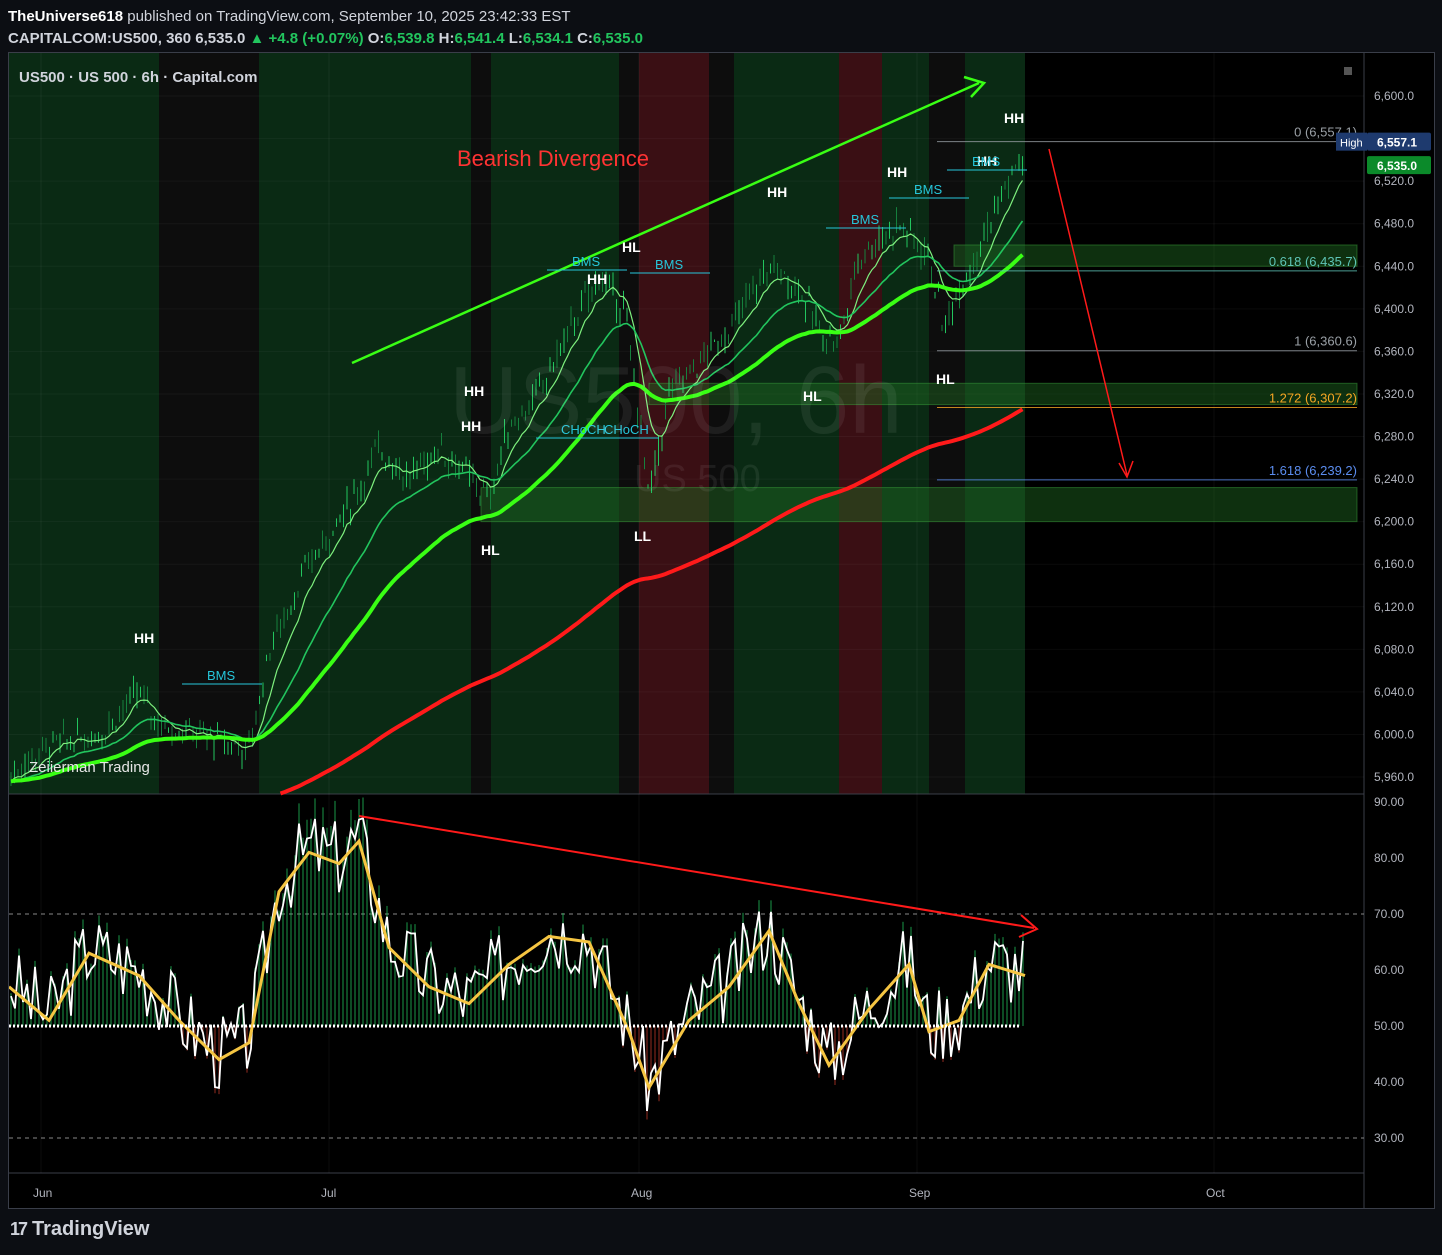  I want to click on price-tick-label: 6,240.0, so click(1394, 479).